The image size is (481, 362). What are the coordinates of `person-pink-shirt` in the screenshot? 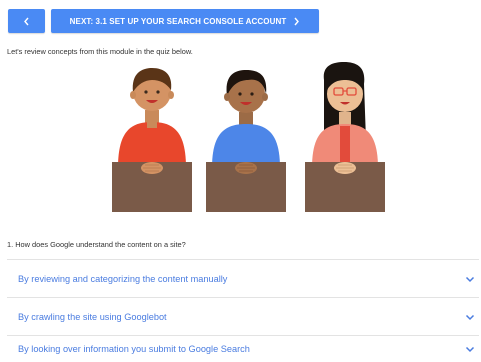 It's located at (345, 137).